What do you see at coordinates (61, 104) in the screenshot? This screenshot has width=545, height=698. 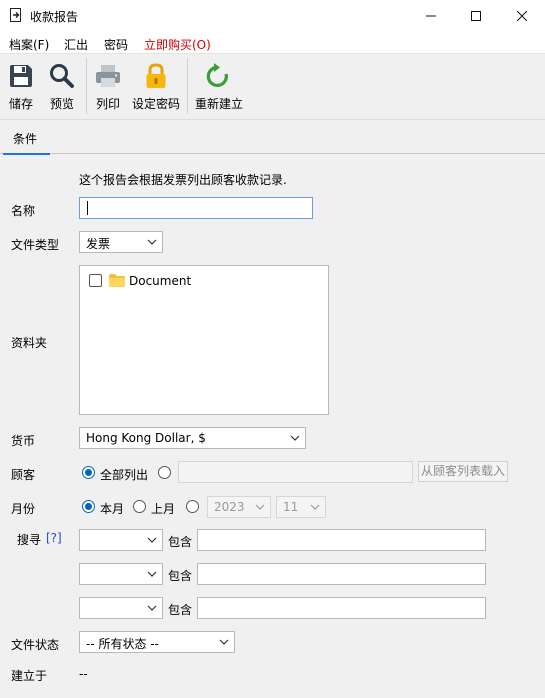 I see `preview-label: 预览` at bounding box center [61, 104].